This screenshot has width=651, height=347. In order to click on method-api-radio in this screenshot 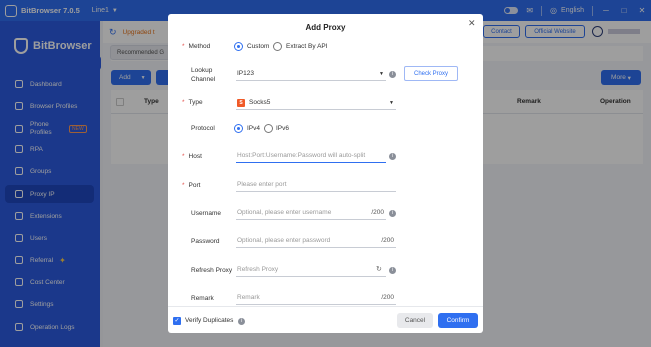, I will do `click(277, 46)`.